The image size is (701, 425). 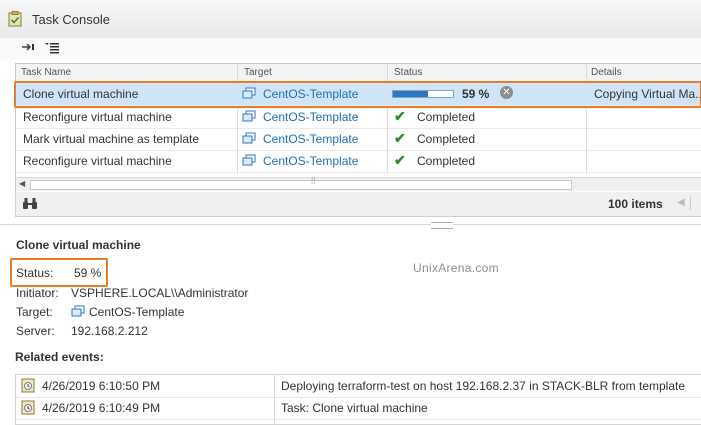 I want to click on task-console-icon, so click(x=15, y=19).